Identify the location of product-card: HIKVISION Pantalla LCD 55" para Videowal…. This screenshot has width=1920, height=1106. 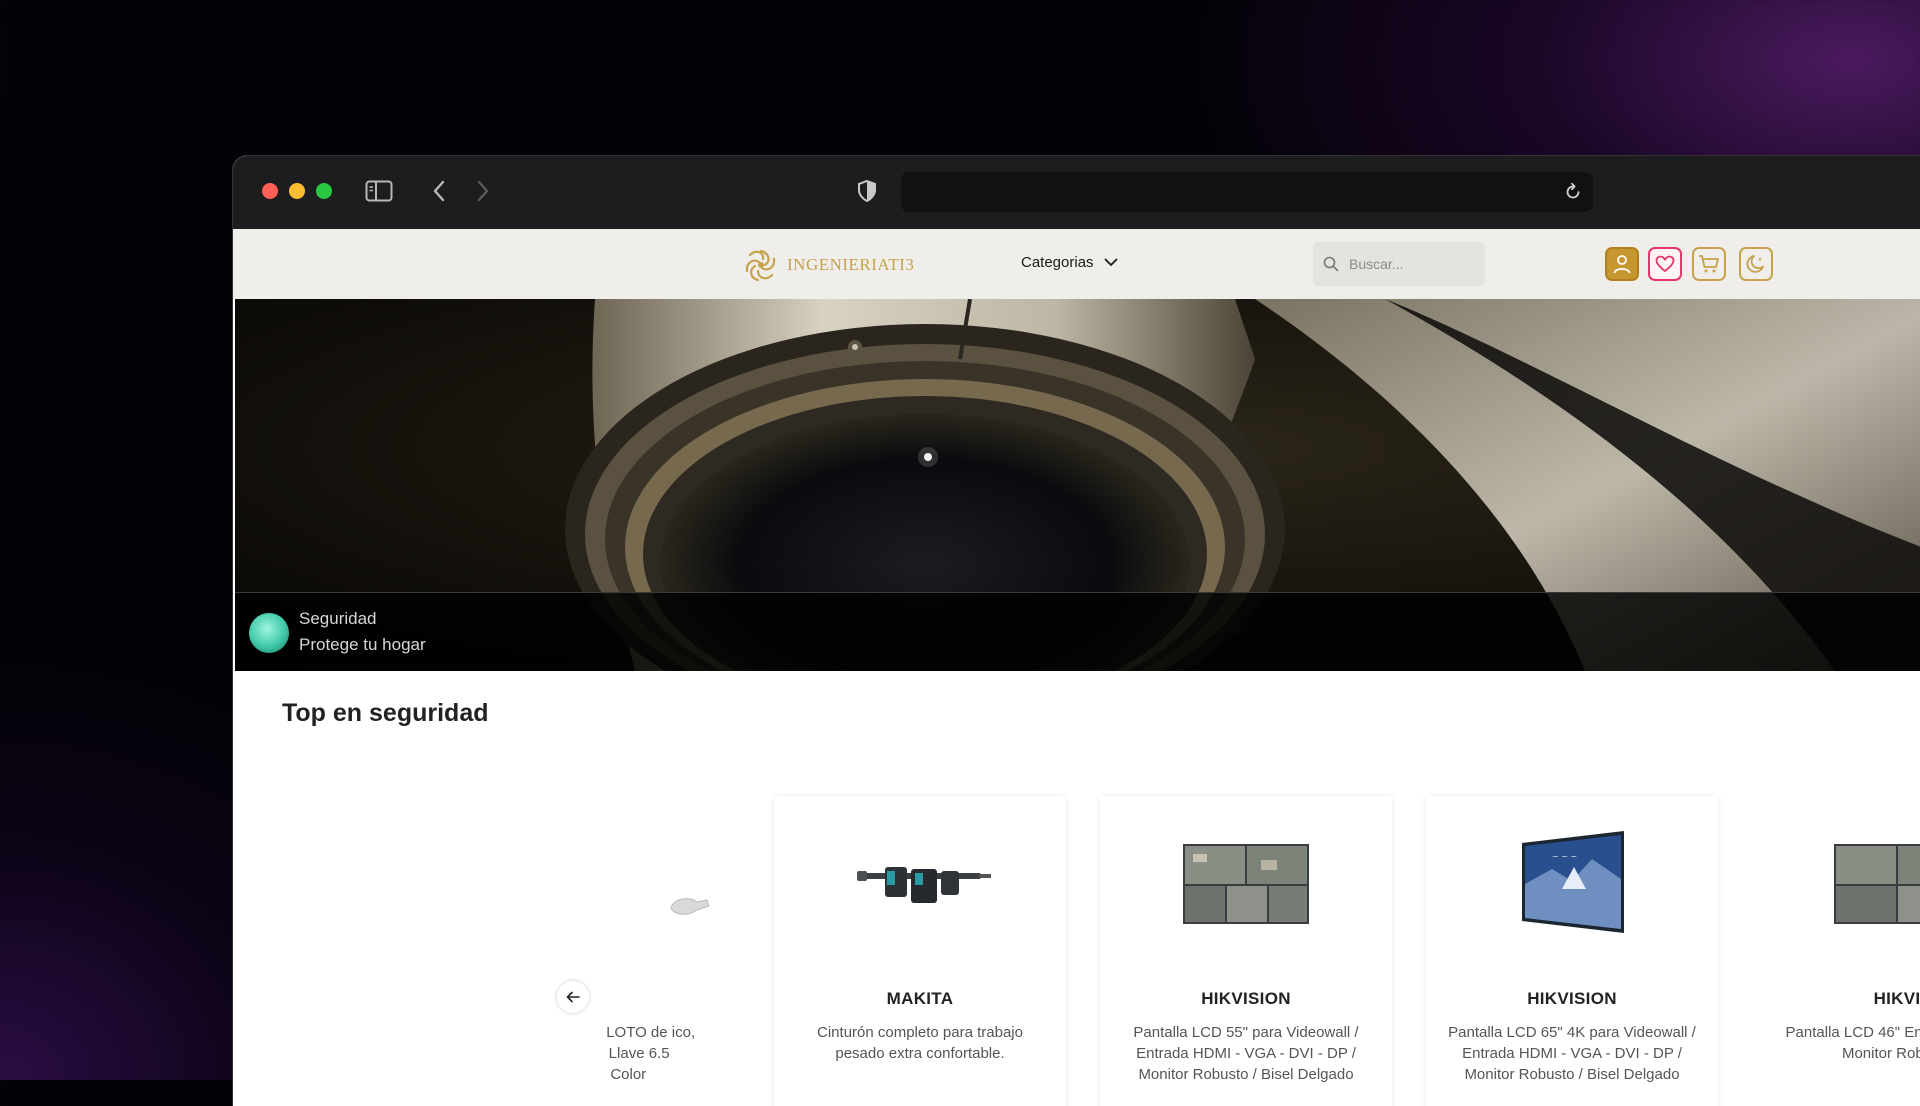
(1246, 951).